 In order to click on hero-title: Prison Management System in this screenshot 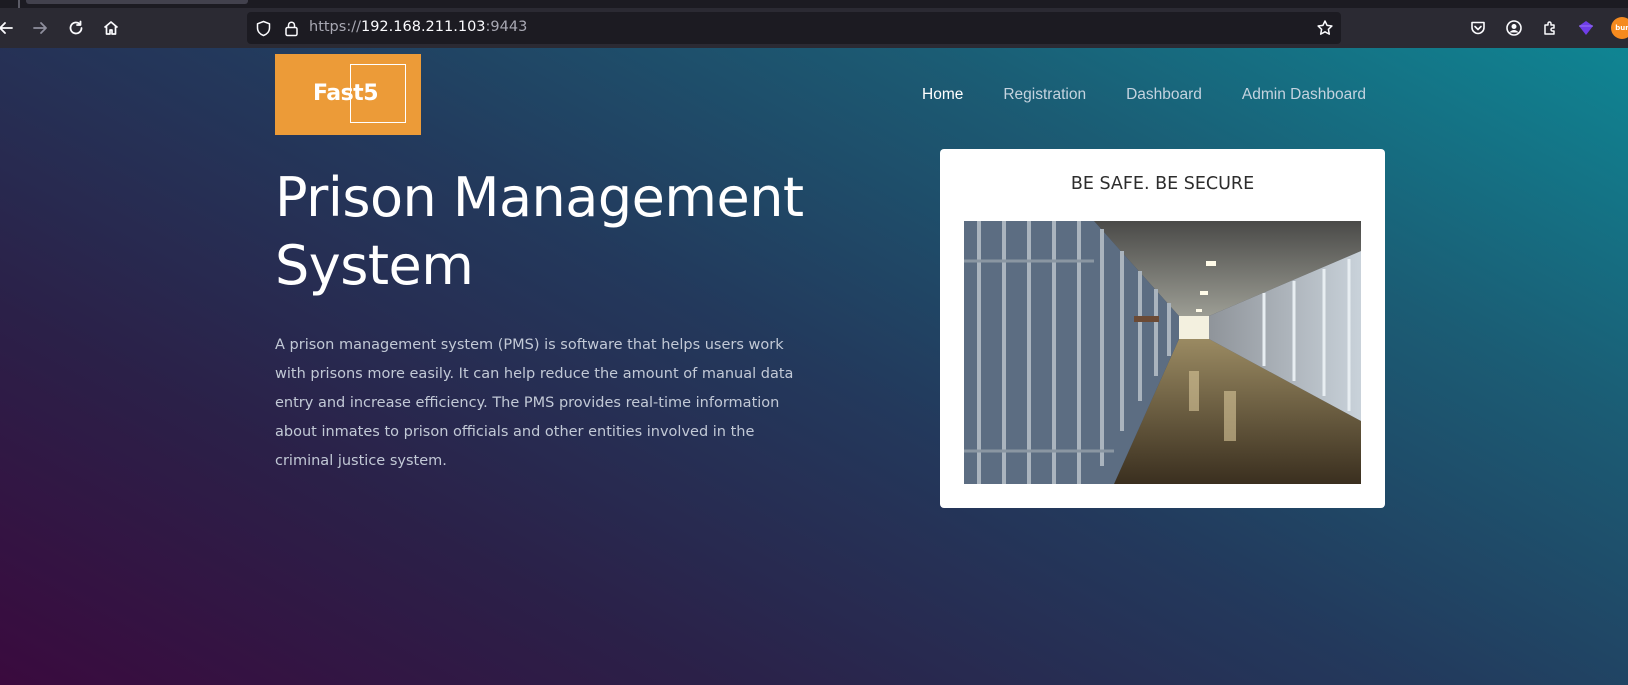, I will do `click(539, 231)`.